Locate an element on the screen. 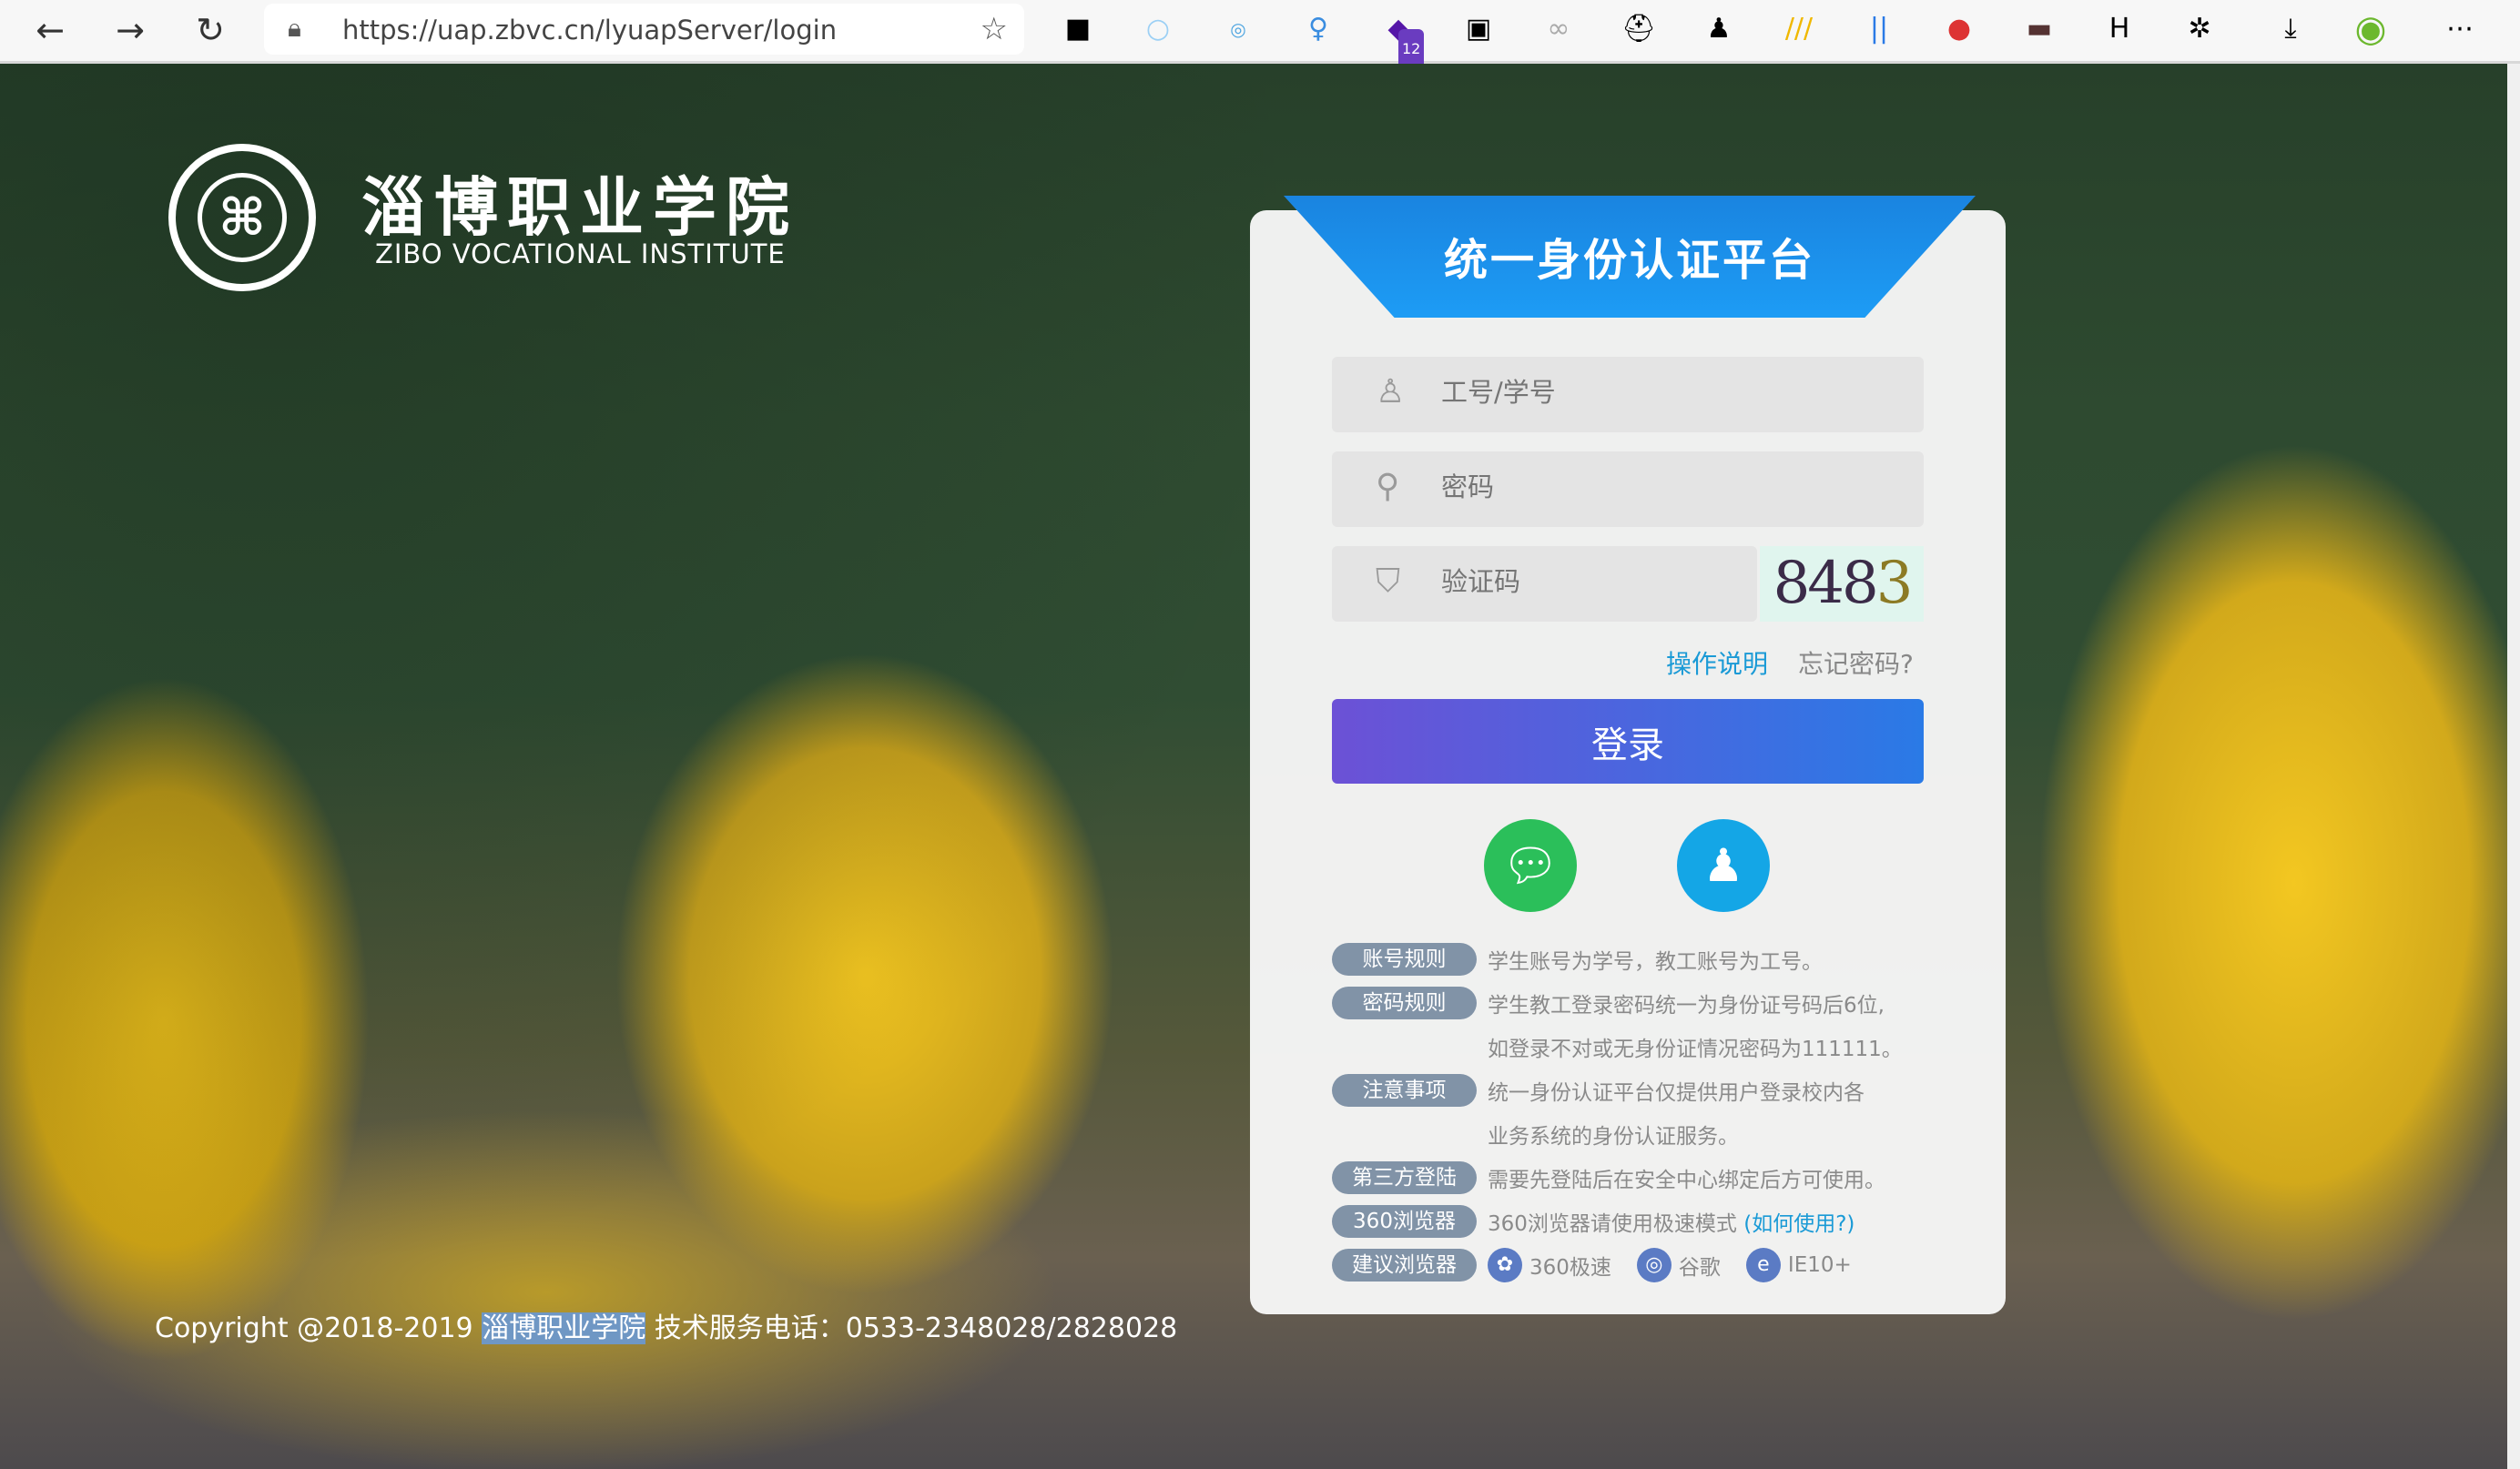  info-tag: 360浏览器 is located at coordinates (1405, 1221).